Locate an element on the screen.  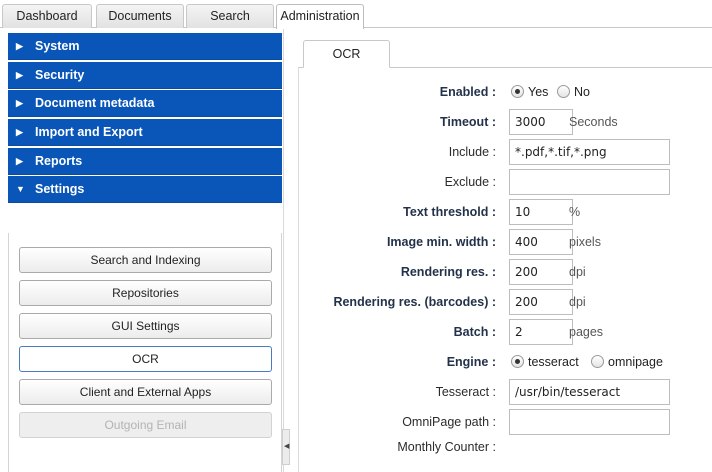
triangle-down-icon: ▼ is located at coordinates (20, 189).